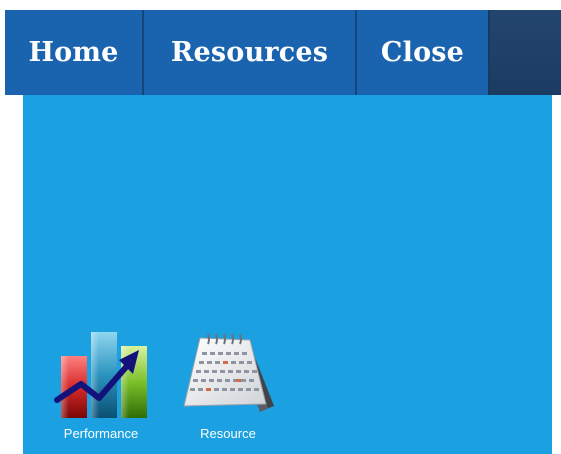 This screenshot has height=454, width=561. I want to click on calendar-icon, so click(228, 372).